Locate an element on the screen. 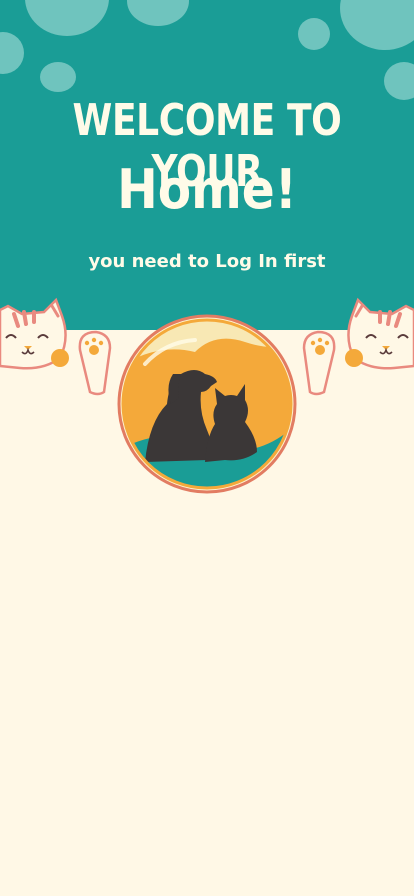 The width and height of the screenshot is (414, 896). login-prompt: you need to Log In first is located at coordinates (207, 261).